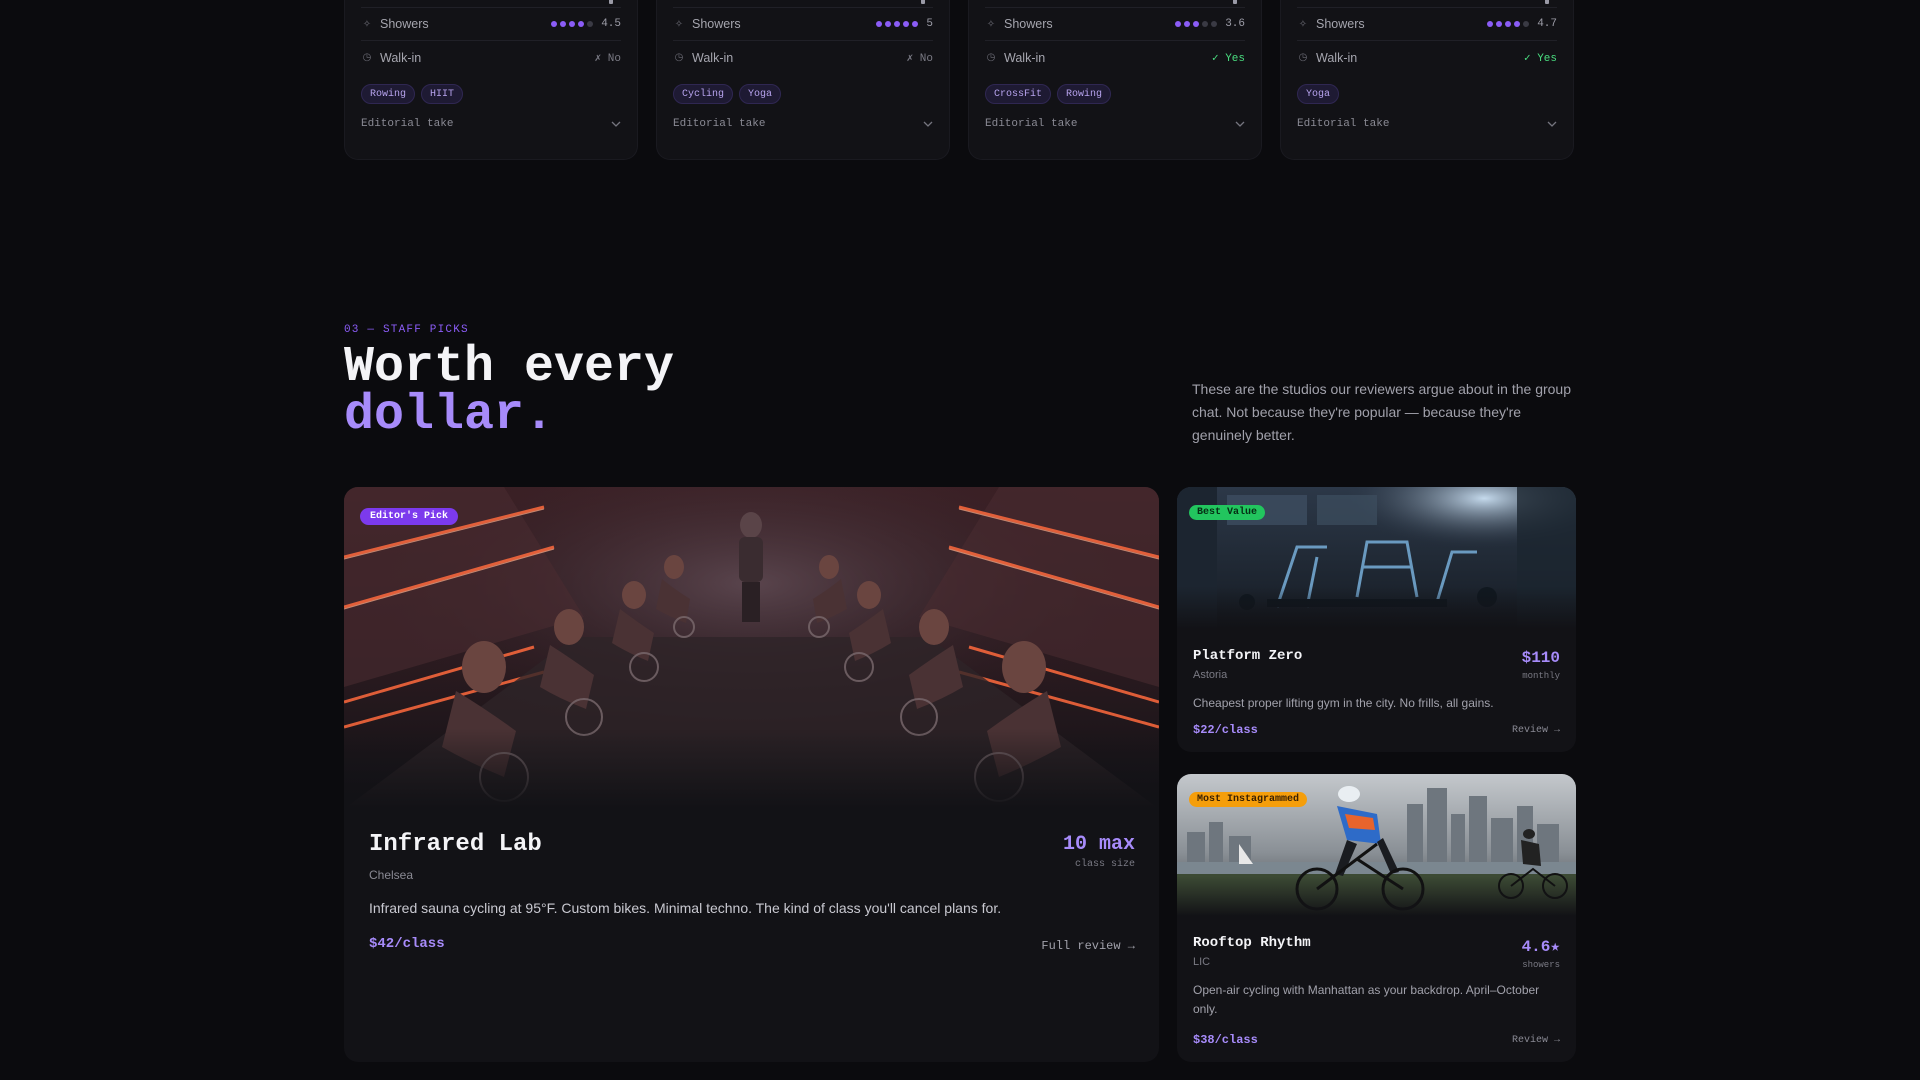 This screenshot has height=1080, width=1920. What do you see at coordinates (611, 24) in the screenshot?
I see `showers-score: 4.5` at bounding box center [611, 24].